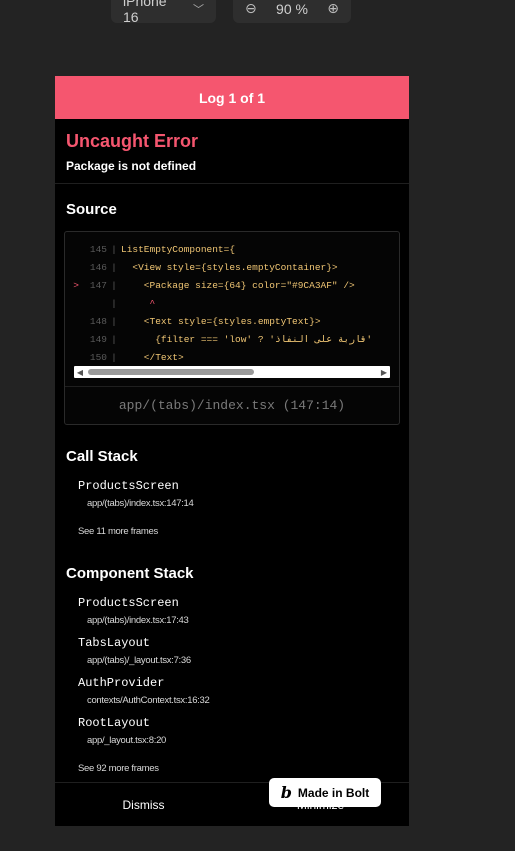  What do you see at coordinates (232, 405) in the screenshot?
I see `source-file-link: app/(tabs)/index.tsx (147:14)` at bounding box center [232, 405].